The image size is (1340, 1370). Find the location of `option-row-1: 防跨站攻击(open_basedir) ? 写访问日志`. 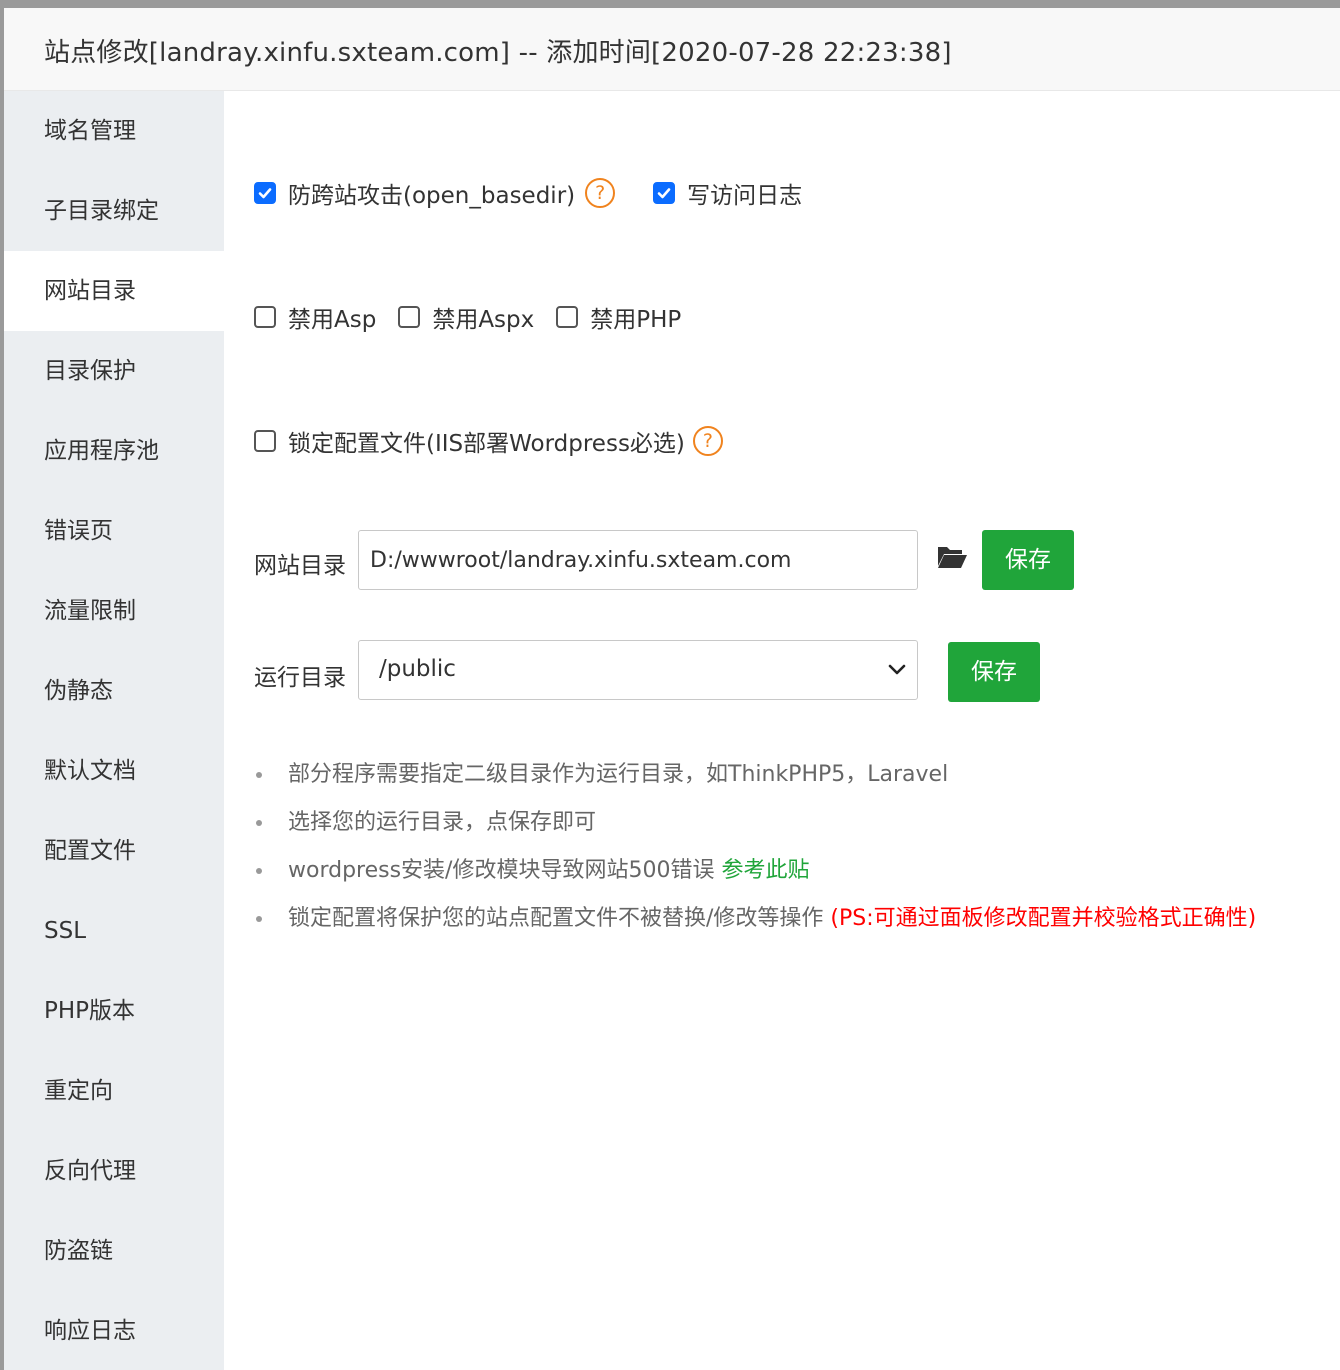

option-row-1: 防跨站攻击(open_basedir) ? 写访问日志 is located at coordinates (539, 193).